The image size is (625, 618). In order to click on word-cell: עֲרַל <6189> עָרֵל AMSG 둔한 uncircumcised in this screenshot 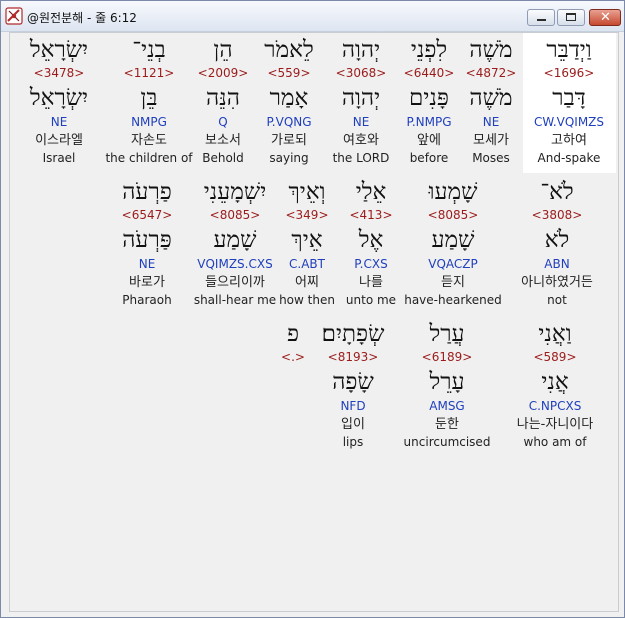, I will do `click(447, 383)`.